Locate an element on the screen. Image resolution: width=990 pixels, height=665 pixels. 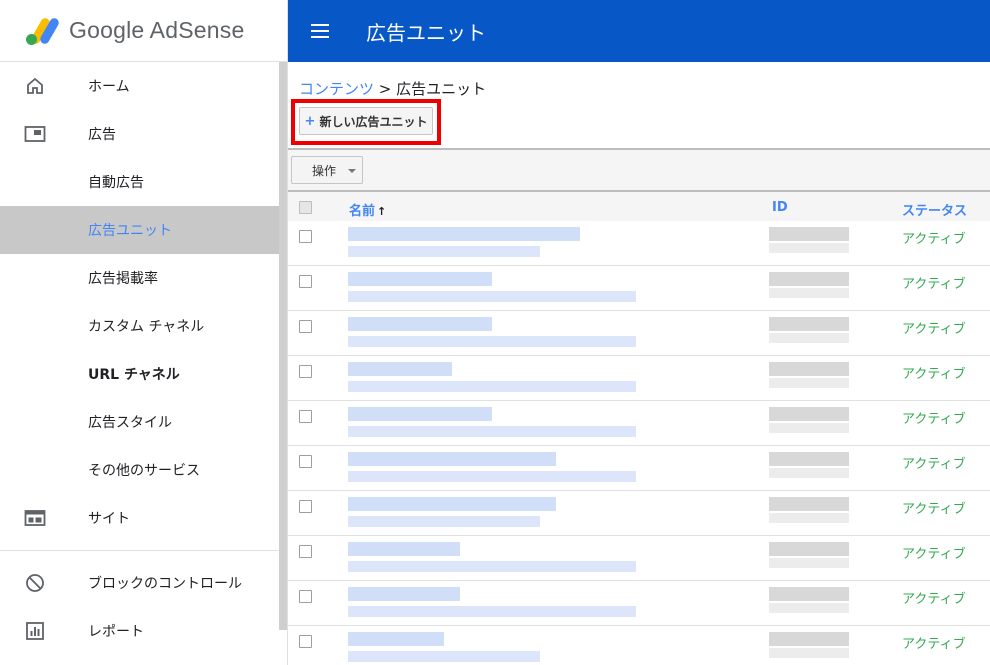
sidebar-item-sites: サイト is located at coordinates (143, 518).